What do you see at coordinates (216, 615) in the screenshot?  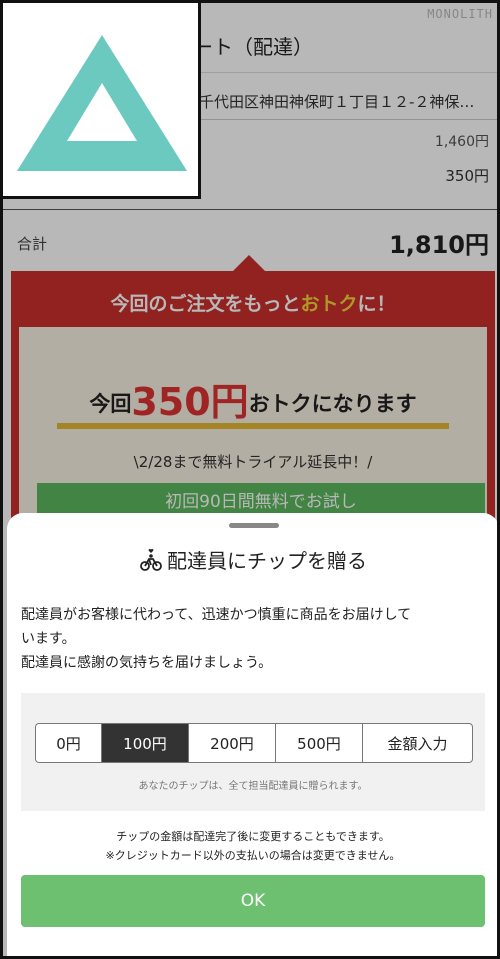 I see `description-line: 配達員がお客様に代わって、迅速かつ慎重に商品をお届けして` at bounding box center [216, 615].